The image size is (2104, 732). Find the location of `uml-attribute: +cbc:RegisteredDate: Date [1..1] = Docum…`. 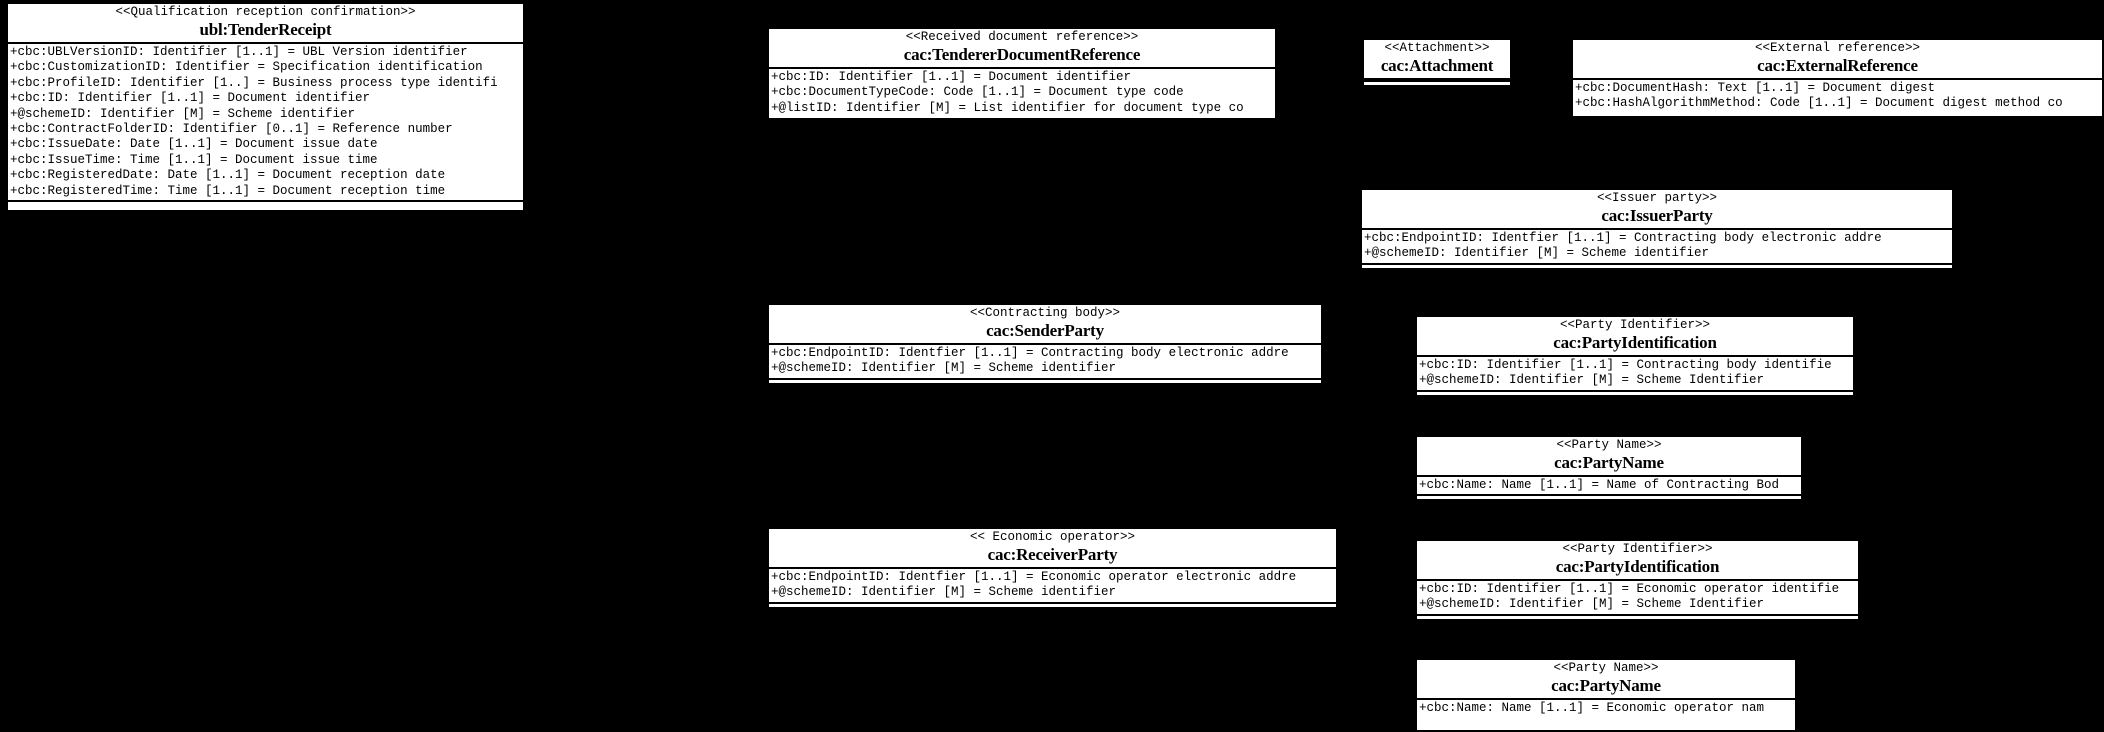

uml-attribute: +cbc:RegisteredDate: Date [1..1] = Docum… is located at coordinates (228, 175).